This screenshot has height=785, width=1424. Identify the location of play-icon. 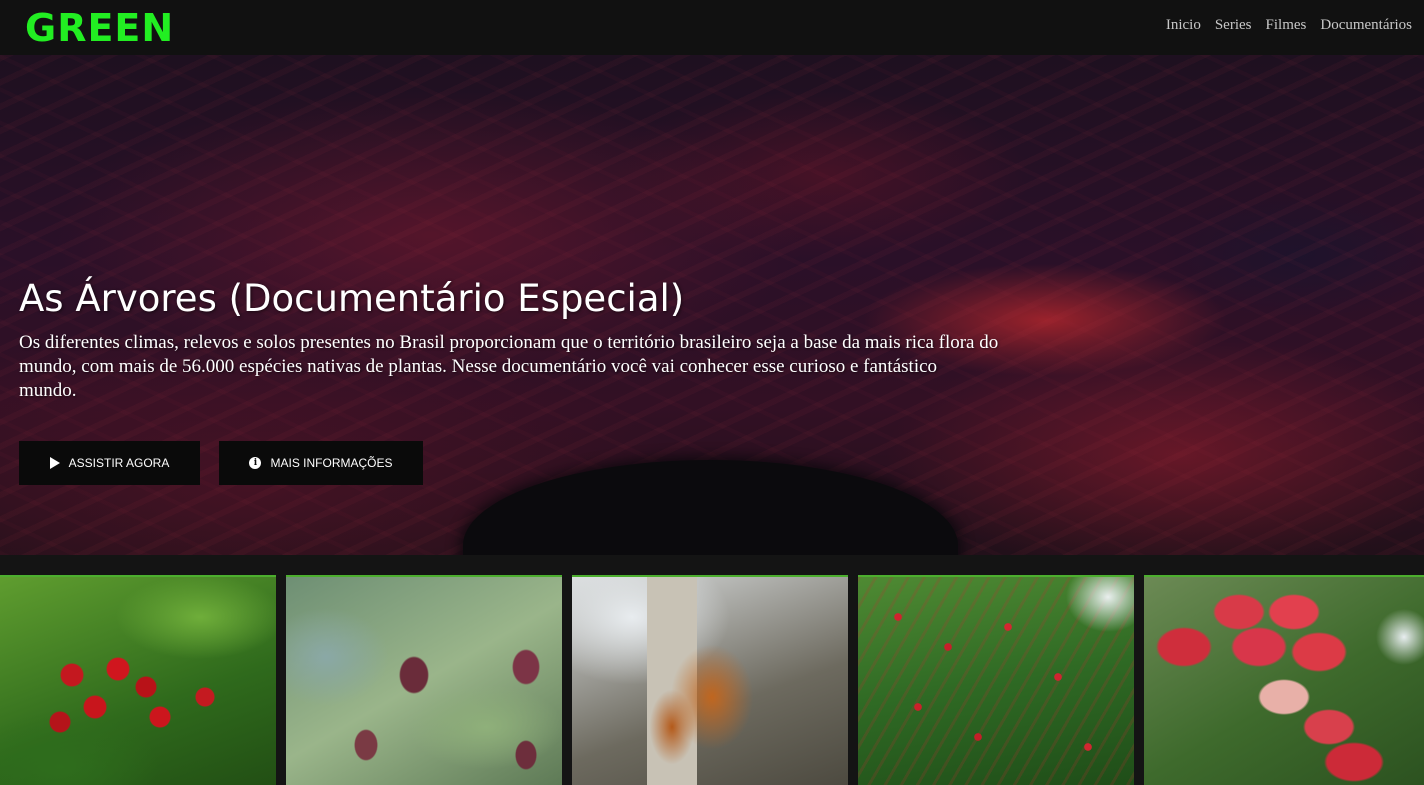
(54, 463).